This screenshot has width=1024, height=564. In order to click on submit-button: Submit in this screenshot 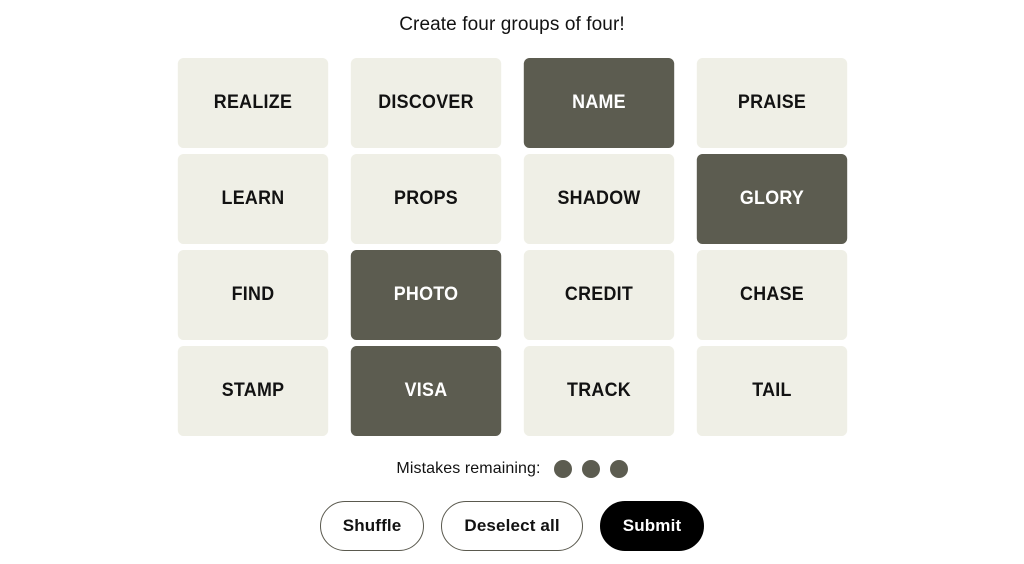, I will do `click(652, 526)`.